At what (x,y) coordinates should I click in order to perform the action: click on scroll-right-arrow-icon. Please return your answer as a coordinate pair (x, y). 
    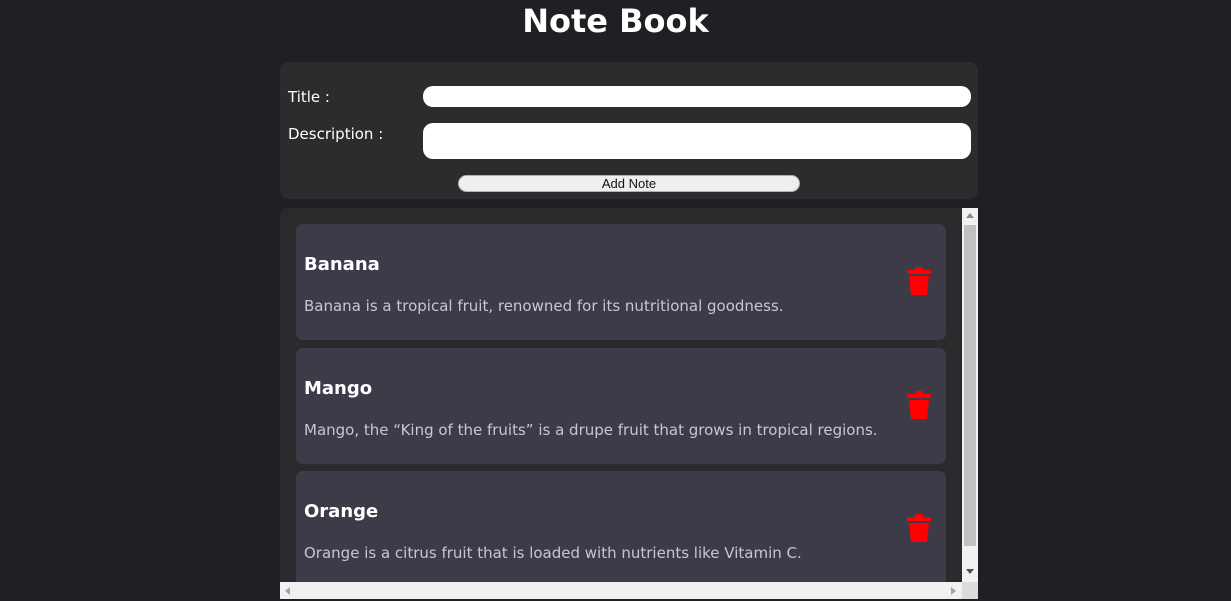
    Looking at the image, I should click on (953, 591).